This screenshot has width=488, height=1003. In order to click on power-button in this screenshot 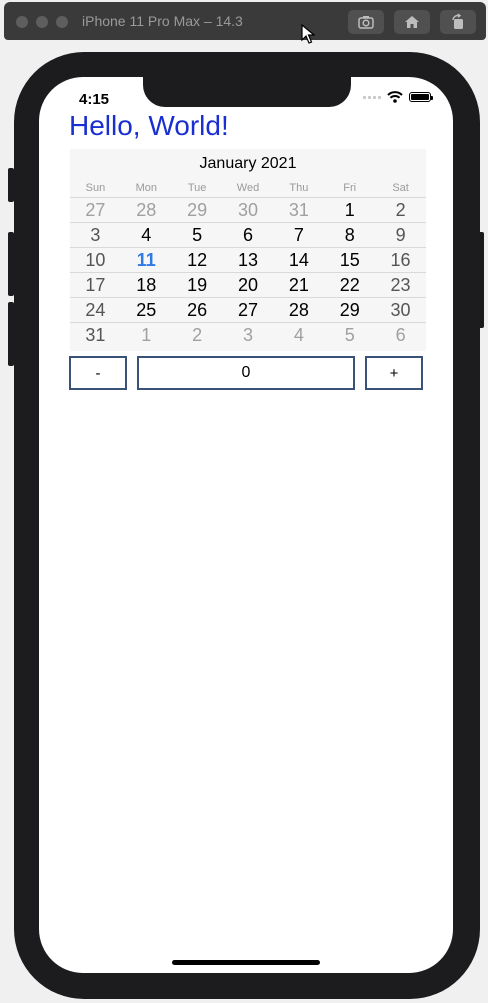, I will do `click(481, 280)`.